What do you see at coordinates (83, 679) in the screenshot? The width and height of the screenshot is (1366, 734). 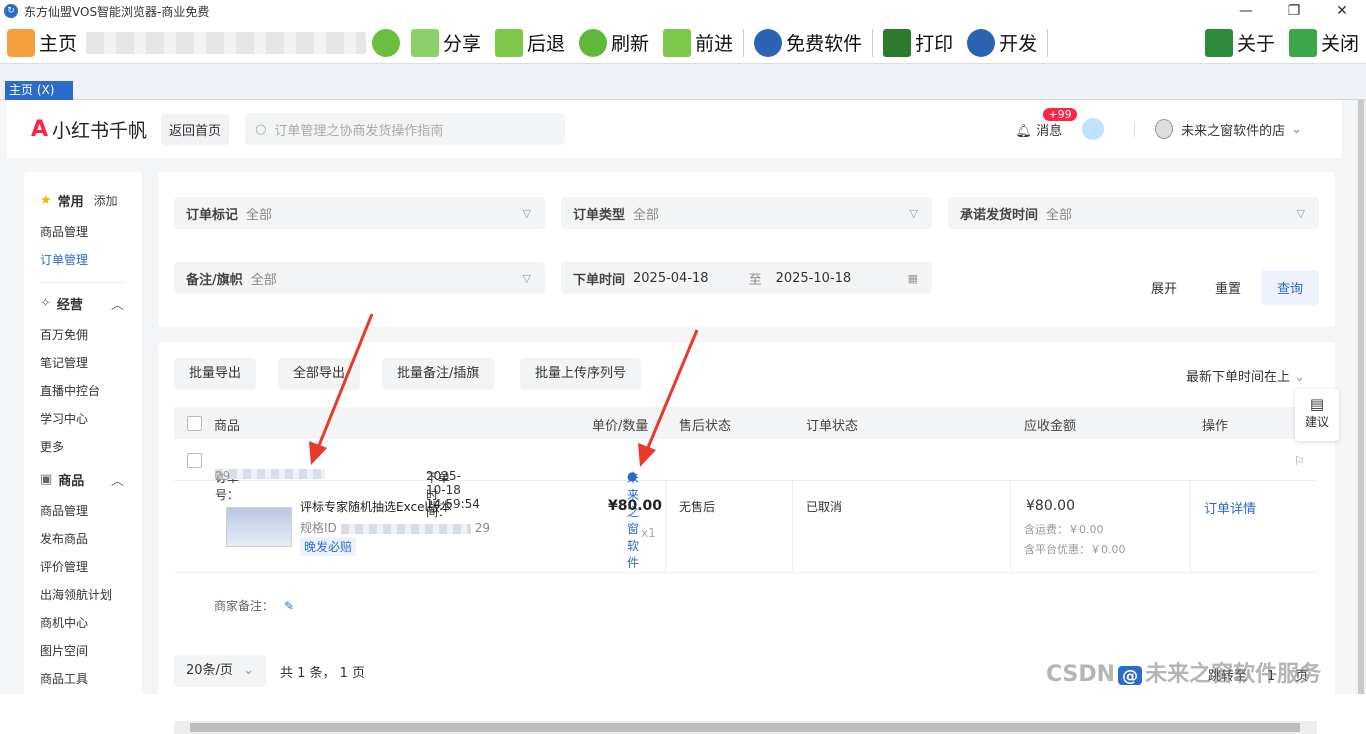 I see `sidebar-item: 商品工具` at bounding box center [83, 679].